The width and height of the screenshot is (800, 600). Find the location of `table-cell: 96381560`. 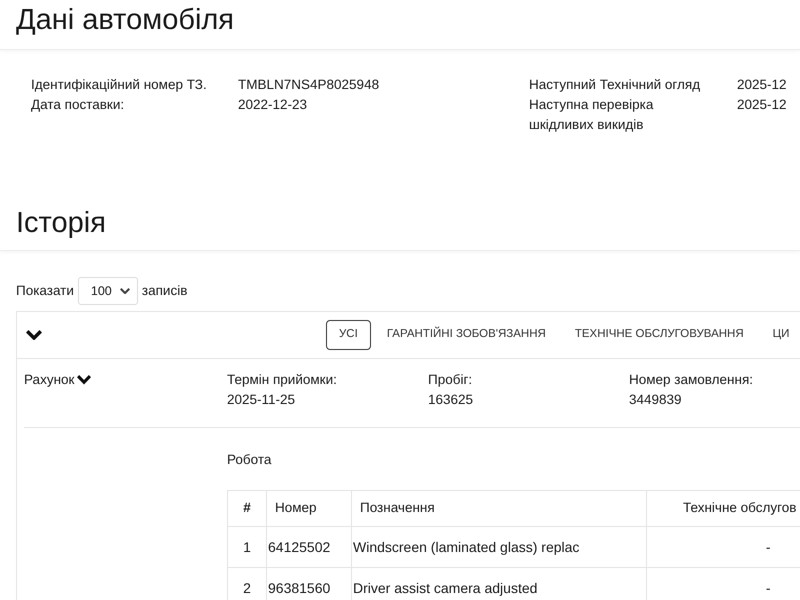

table-cell: 96381560 is located at coordinates (309, 584).